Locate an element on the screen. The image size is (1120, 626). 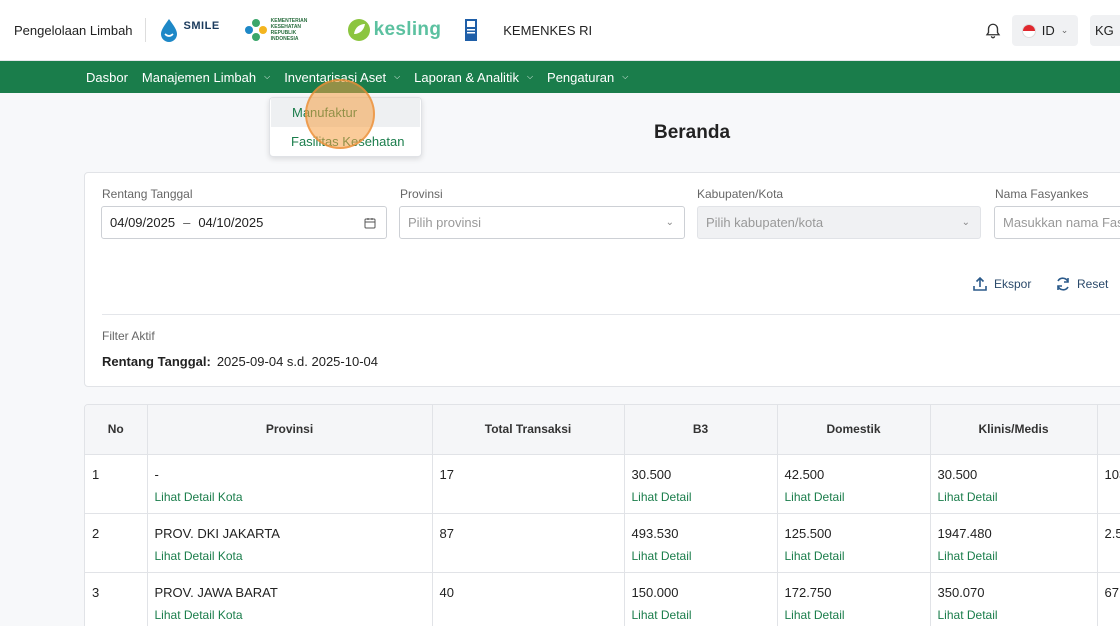
menu-item-fasilitas-kesehatan: Fasilitas Kesehatan is located at coordinates (345, 141).